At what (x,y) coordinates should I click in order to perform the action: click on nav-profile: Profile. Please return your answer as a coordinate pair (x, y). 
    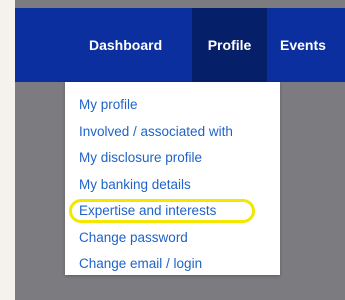
    Looking at the image, I should click on (229, 45).